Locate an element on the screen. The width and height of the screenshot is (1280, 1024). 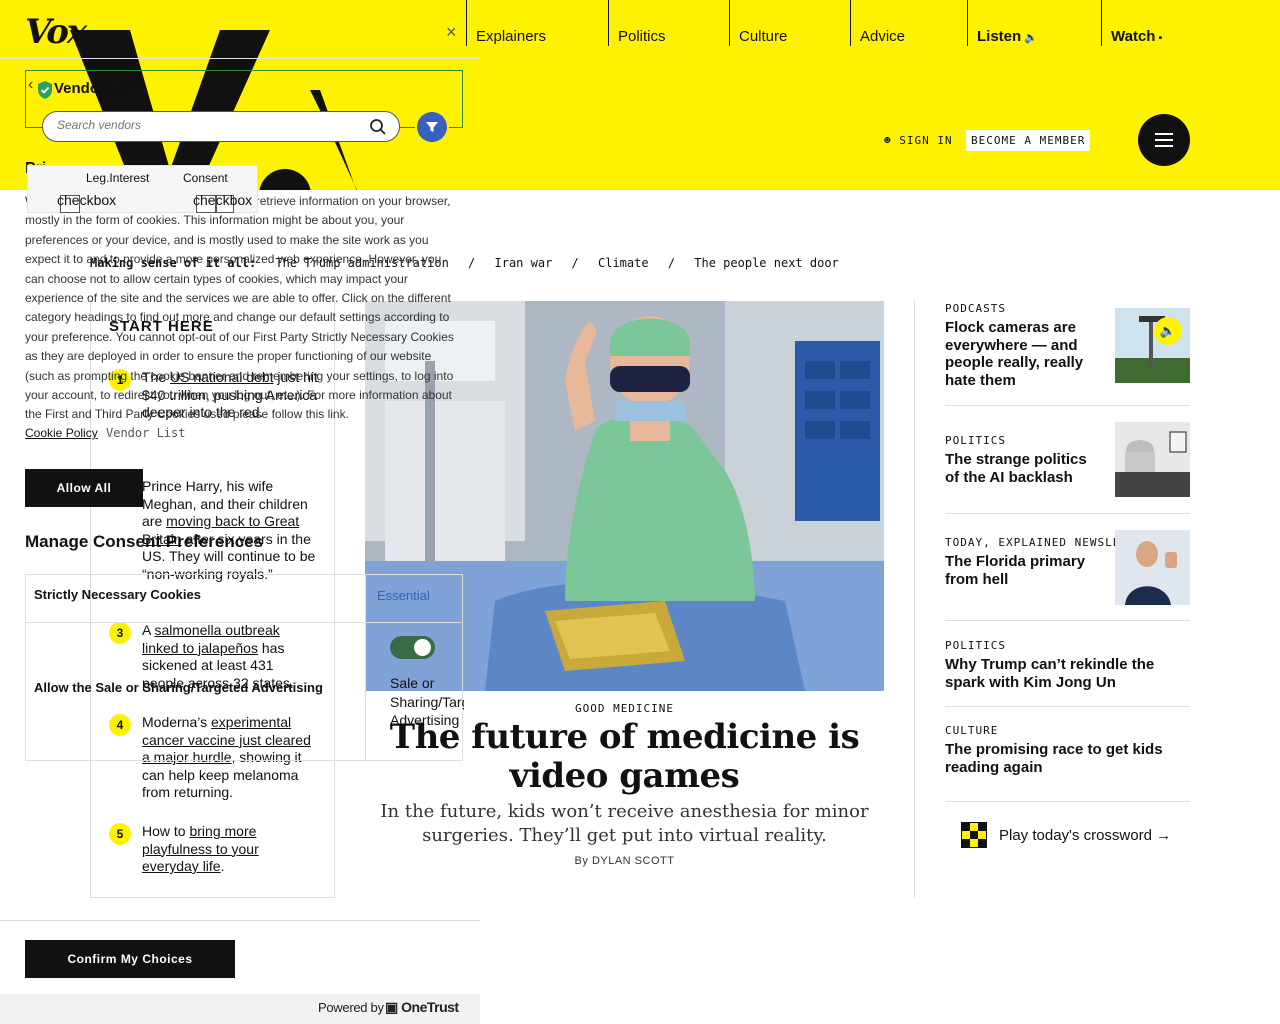
onetrust-label: OneTrust is located at coordinates (430, 1007).